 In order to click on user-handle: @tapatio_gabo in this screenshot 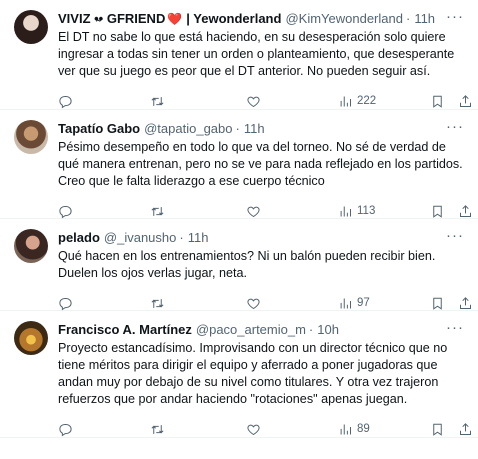, I will do `click(188, 129)`.